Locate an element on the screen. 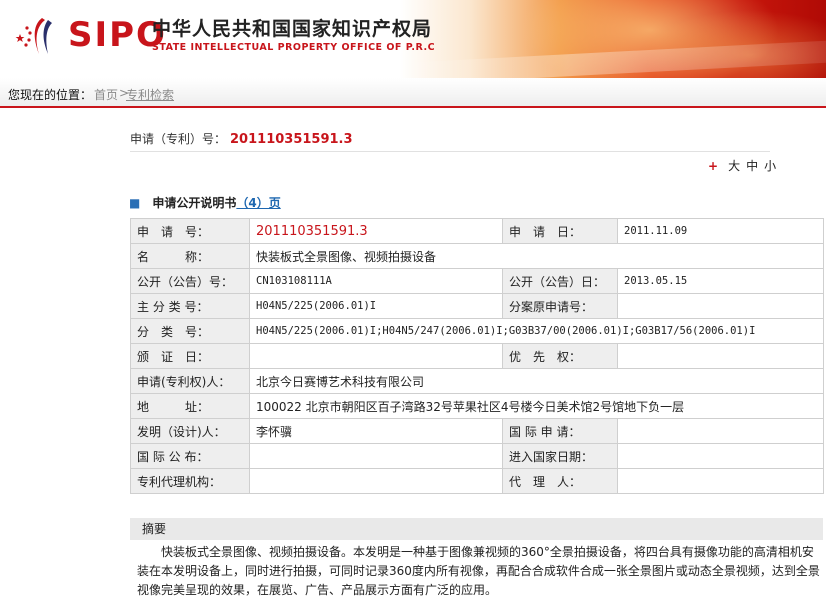 This screenshot has height=598, width=826. font-size-small-button: 小 is located at coordinates (770, 166).